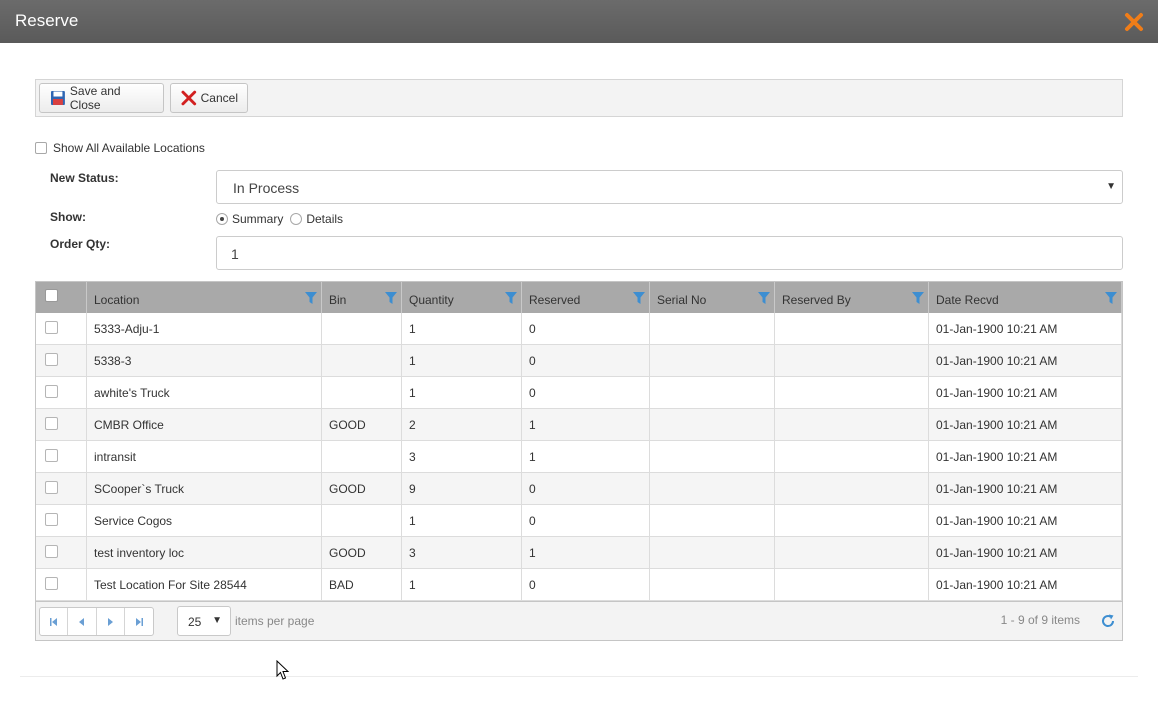 This screenshot has width=1158, height=705. What do you see at coordinates (362, 297) in the screenshot?
I see `column-header-bin: Bin` at bounding box center [362, 297].